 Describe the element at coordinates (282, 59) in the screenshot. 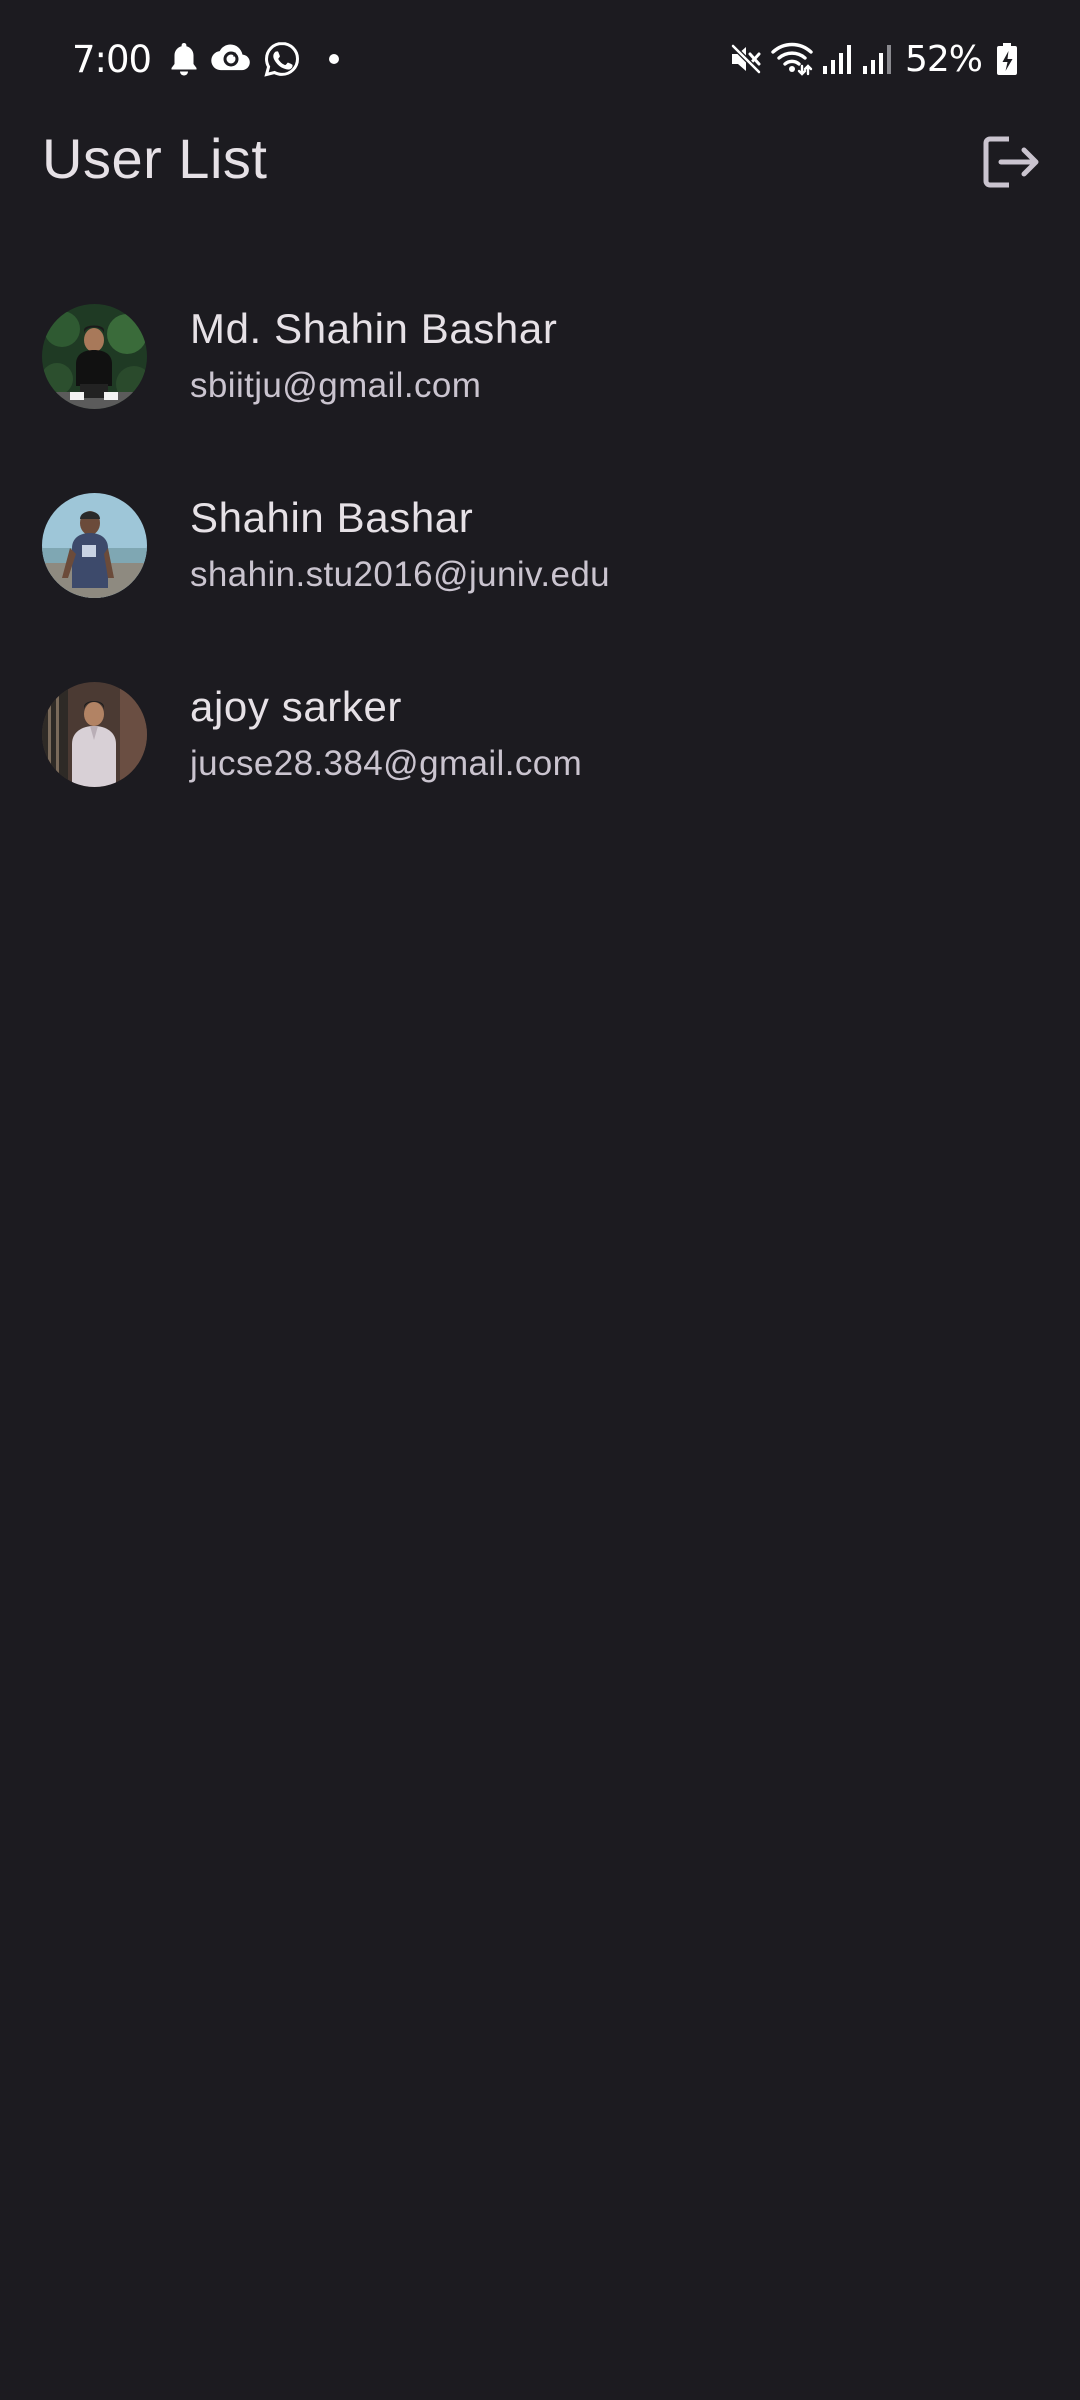

I see `whatsapp-icon` at that location.